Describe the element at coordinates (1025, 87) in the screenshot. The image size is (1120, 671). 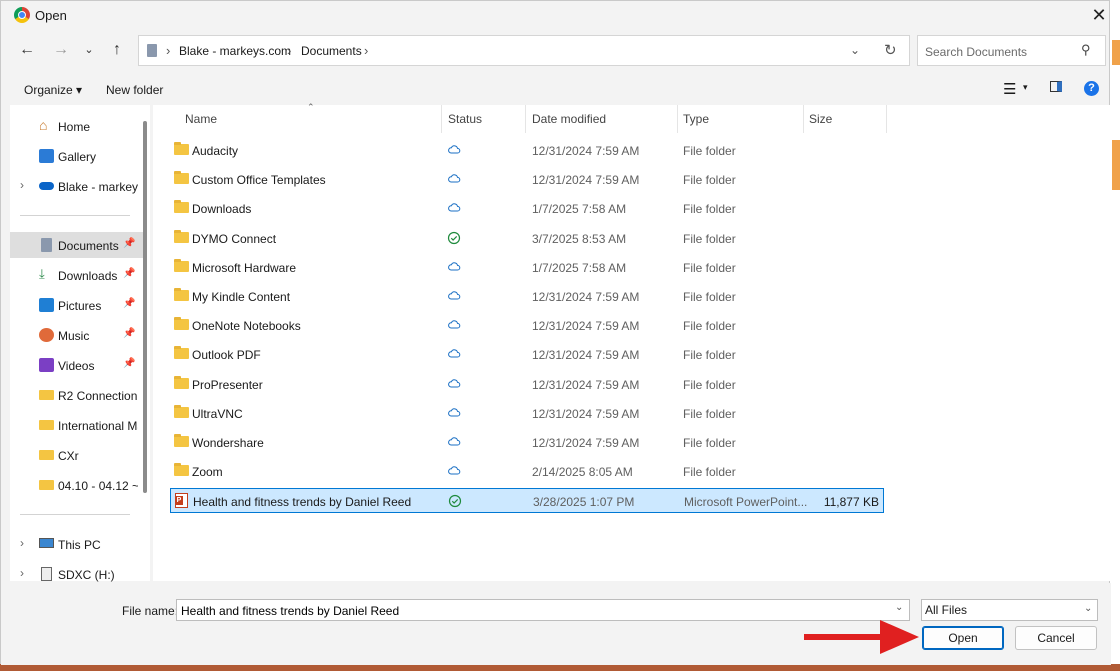
I see `view-dropdown-icon: ▾` at that location.